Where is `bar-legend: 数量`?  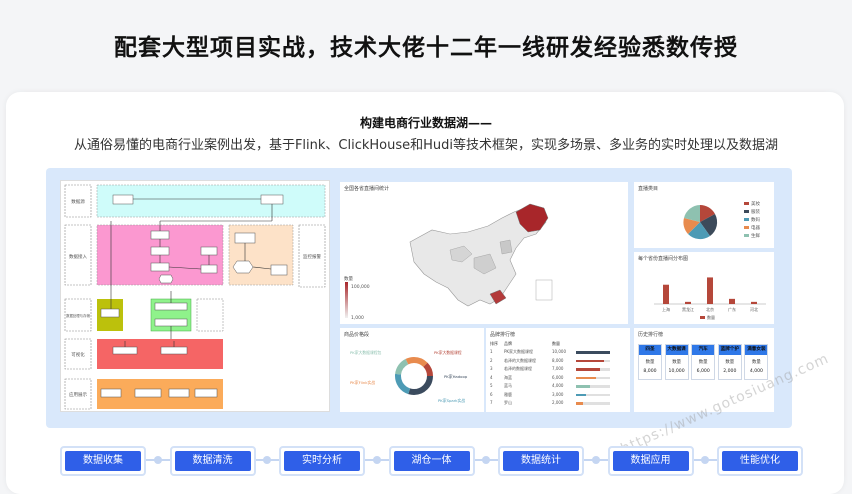 bar-legend: 数量 is located at coordinates (711, 317).